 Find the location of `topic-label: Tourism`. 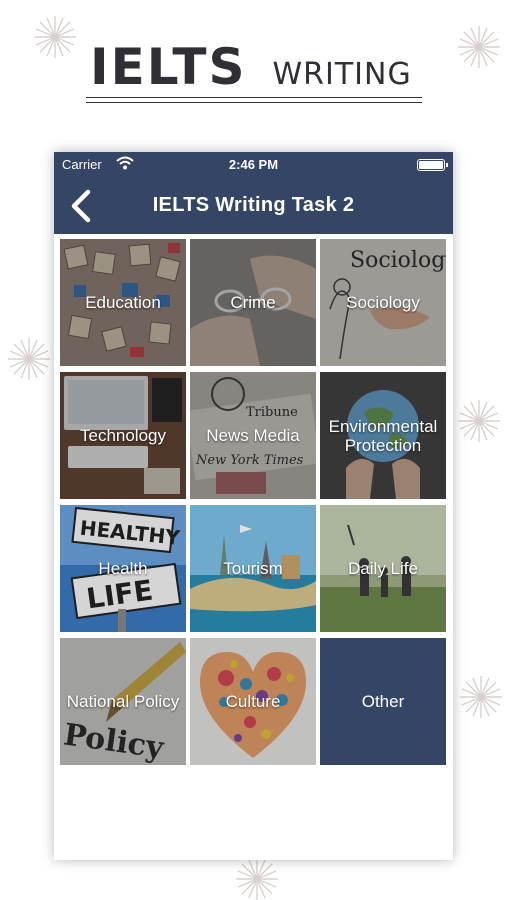

topic-label: Tourism is located at coordinates (253, 568).